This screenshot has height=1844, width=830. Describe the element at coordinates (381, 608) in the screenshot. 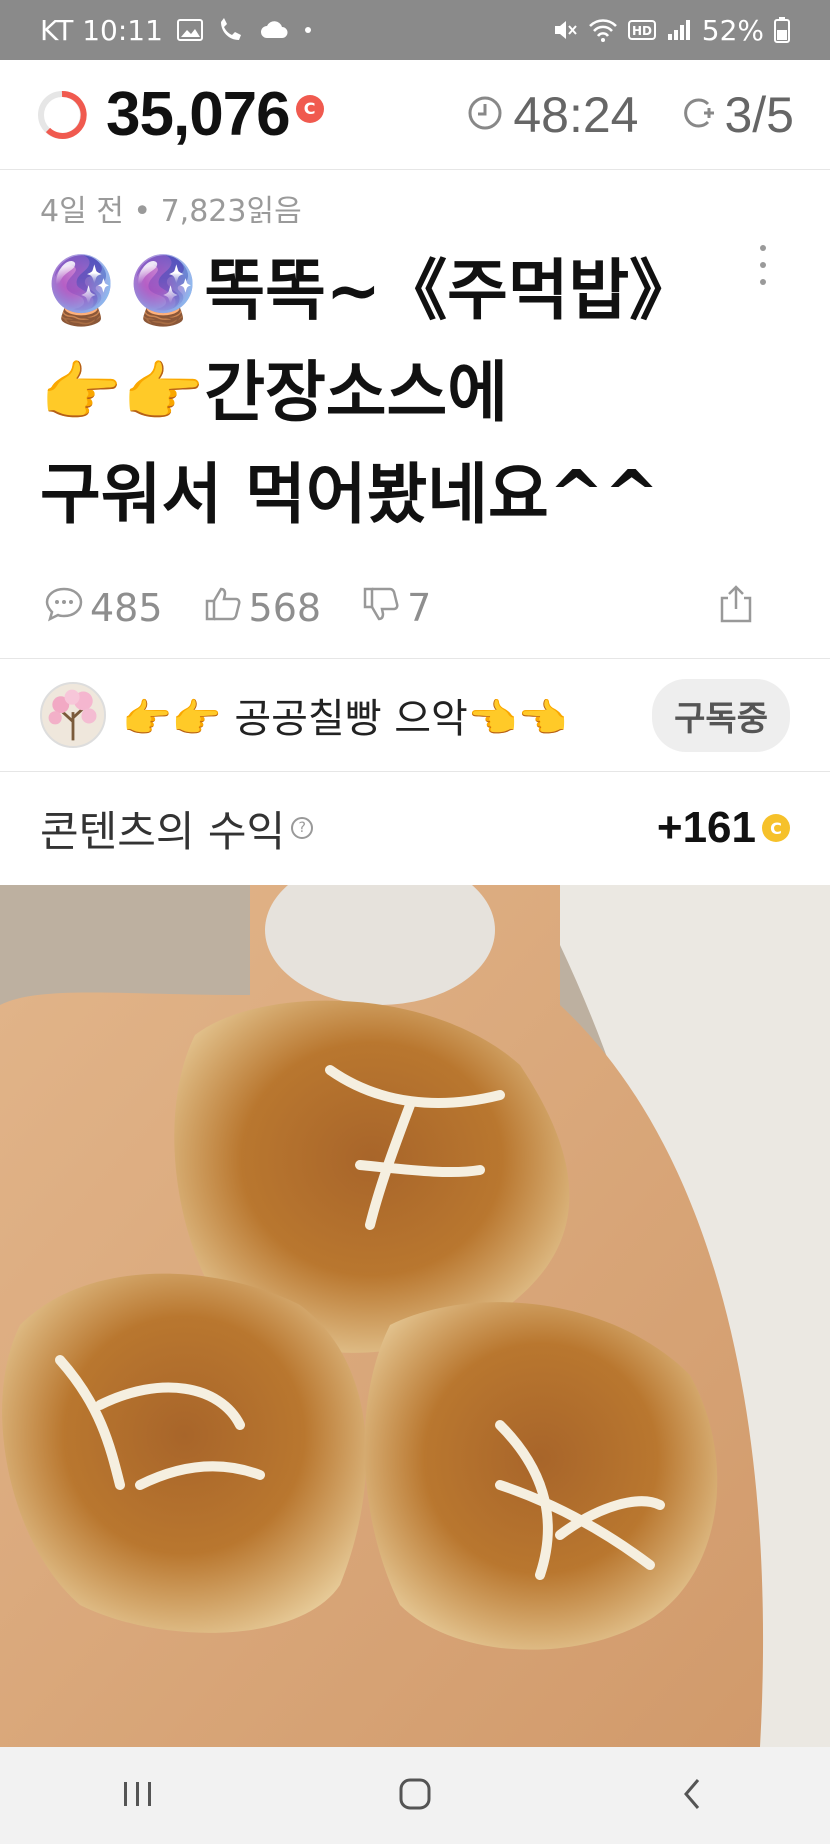

I see `thumbs-down-icon` at that location.